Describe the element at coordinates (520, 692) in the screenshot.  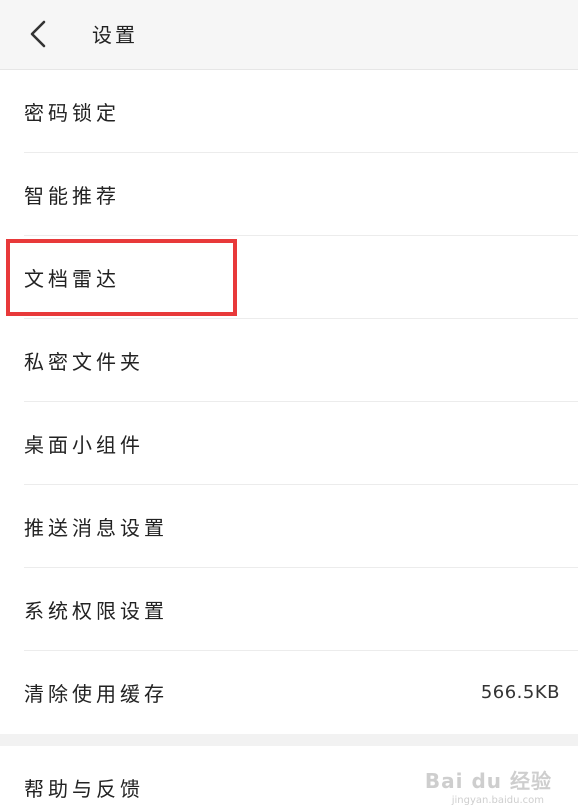
I see `cache-size-value: 566.5KB` at that location.